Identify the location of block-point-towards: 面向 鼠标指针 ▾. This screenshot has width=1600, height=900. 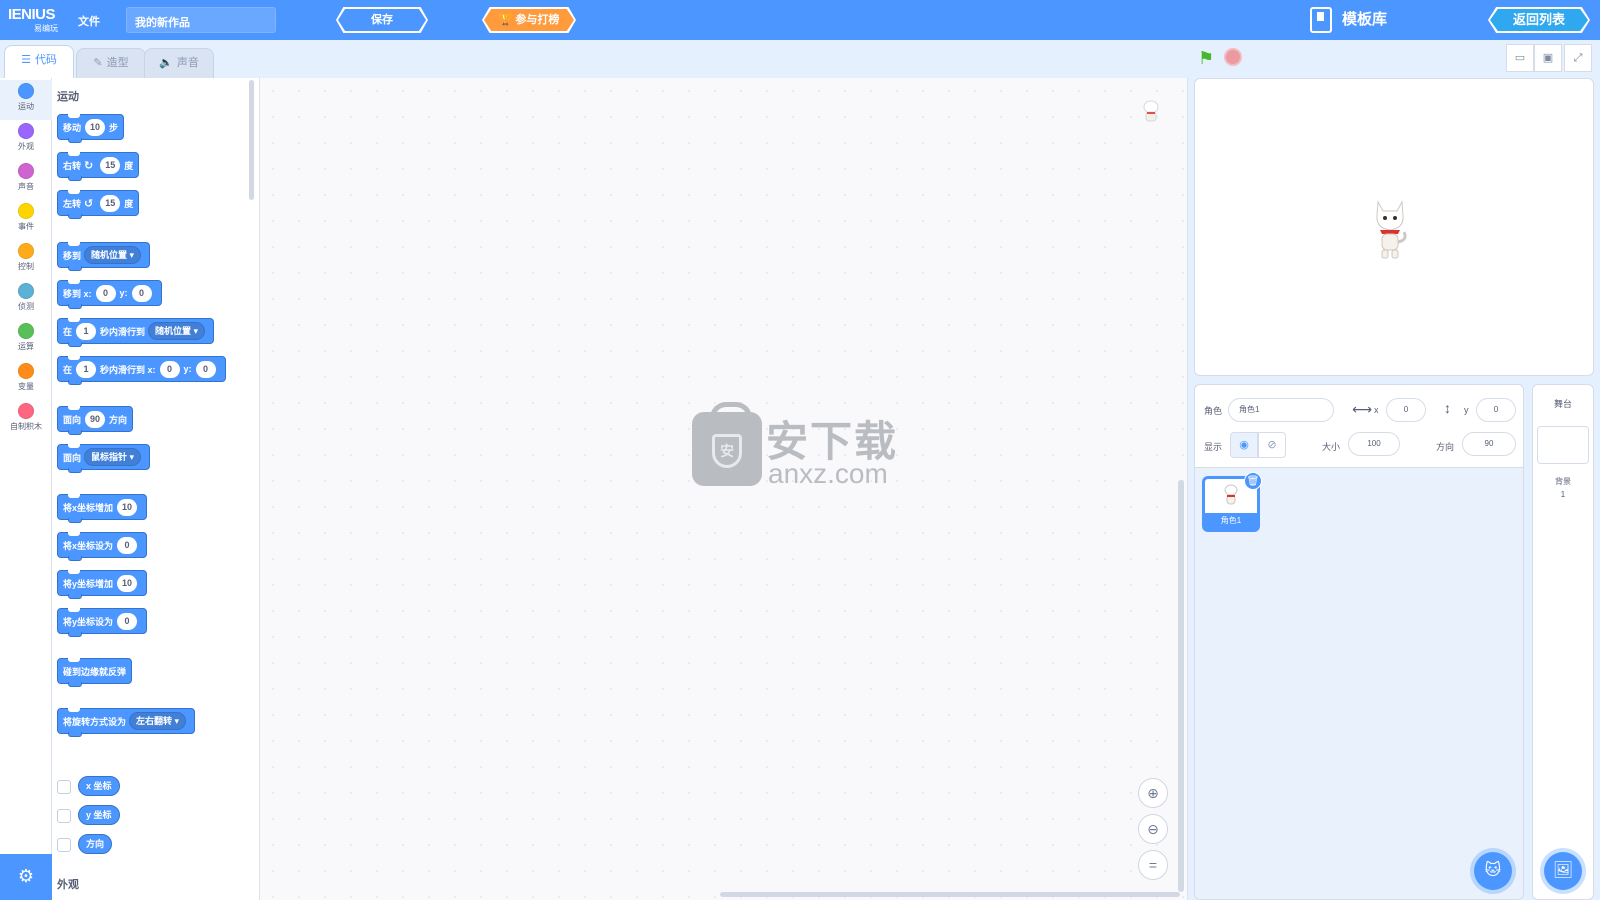
(104, 458).